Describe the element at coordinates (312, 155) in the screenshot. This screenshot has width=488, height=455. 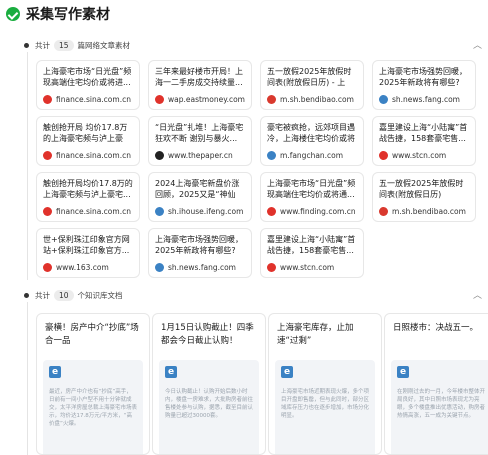
I see `source-domain: m.fangchan.com` at that location.